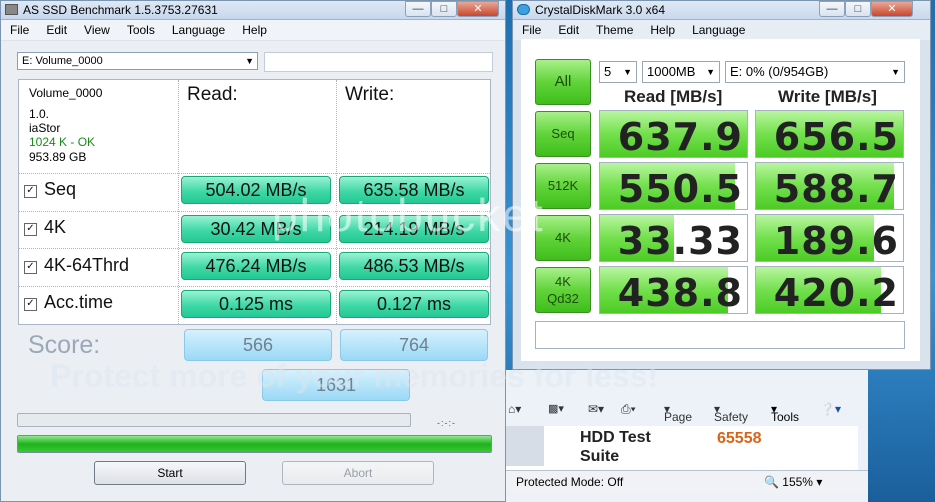  I want to click on menu-theme: Theme, so click(614, 28).